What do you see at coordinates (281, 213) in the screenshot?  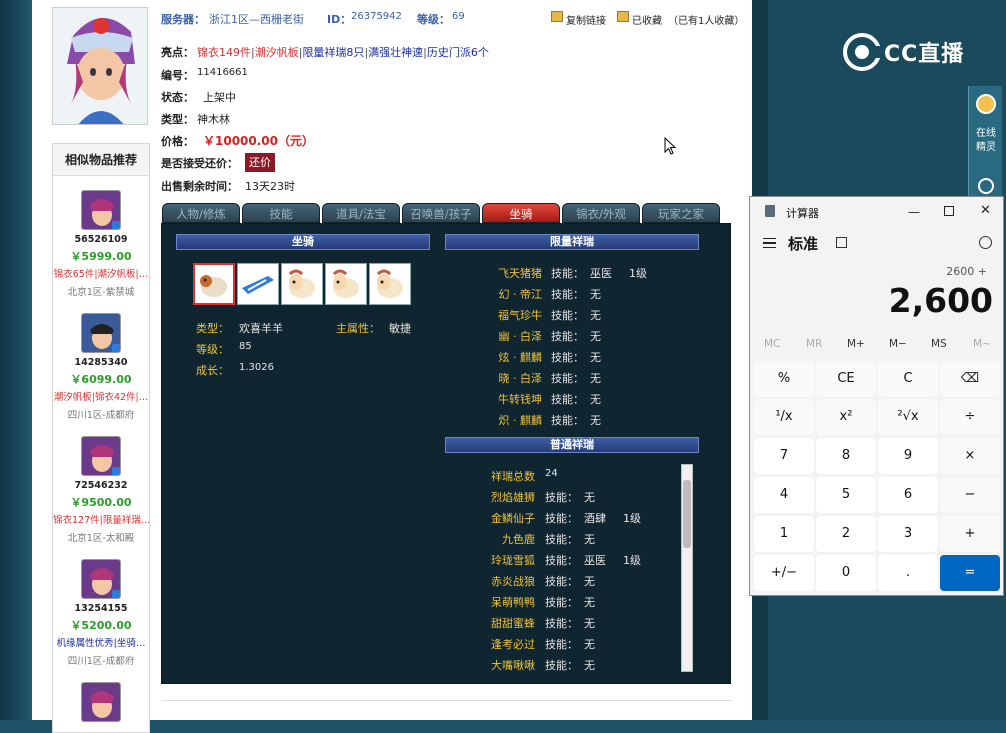 I see `tab-skills: 技能` at bounding box center [281, 213].